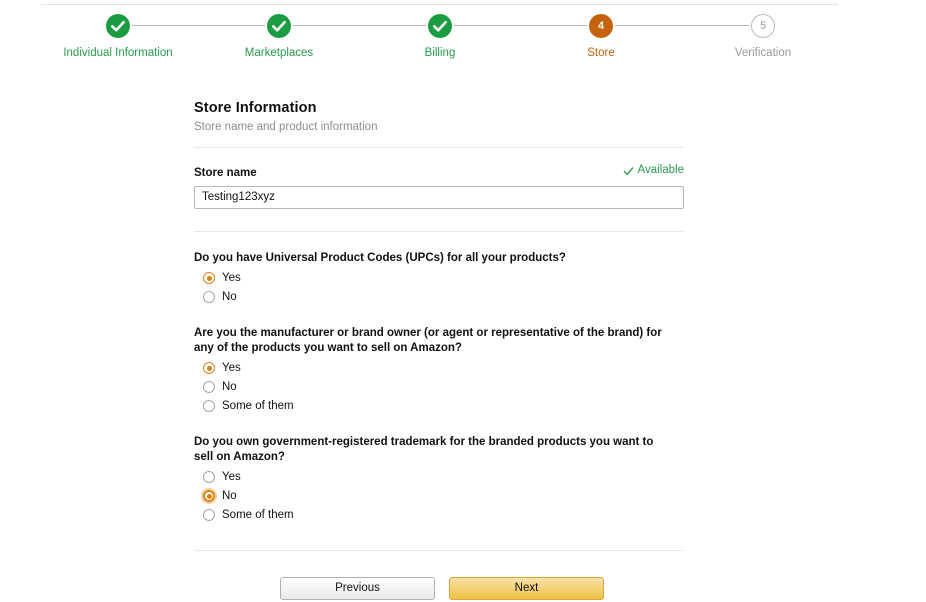 The image size is (926, 602). What do you see at coordinates (601, 53) in the screenshot?
I see `step-label: Store` at bounding box center [601, 53].